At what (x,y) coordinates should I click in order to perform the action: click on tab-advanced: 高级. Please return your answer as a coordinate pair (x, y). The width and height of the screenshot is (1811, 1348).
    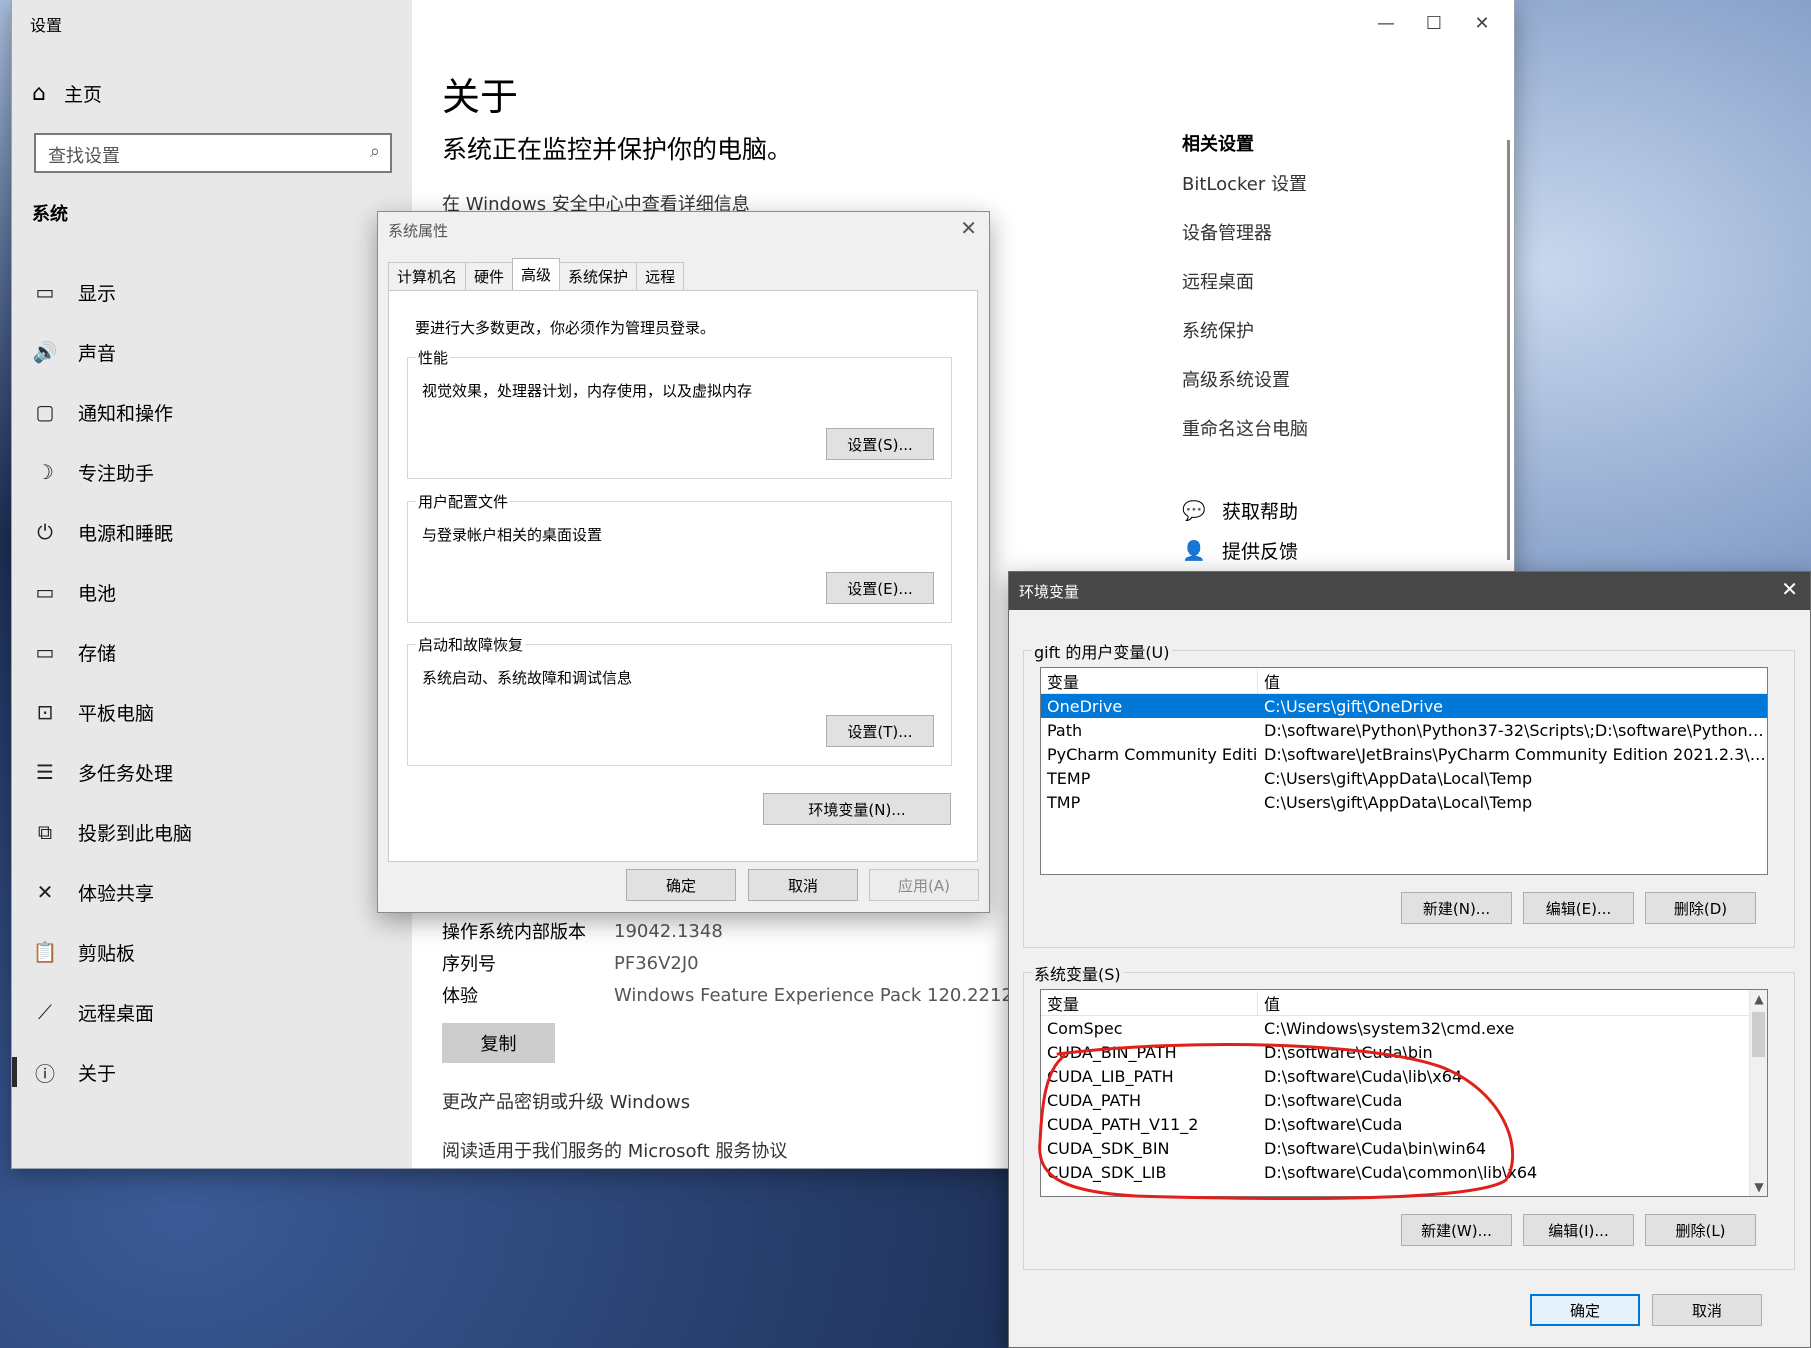
    Looking at the image, I should click on (536, 274).